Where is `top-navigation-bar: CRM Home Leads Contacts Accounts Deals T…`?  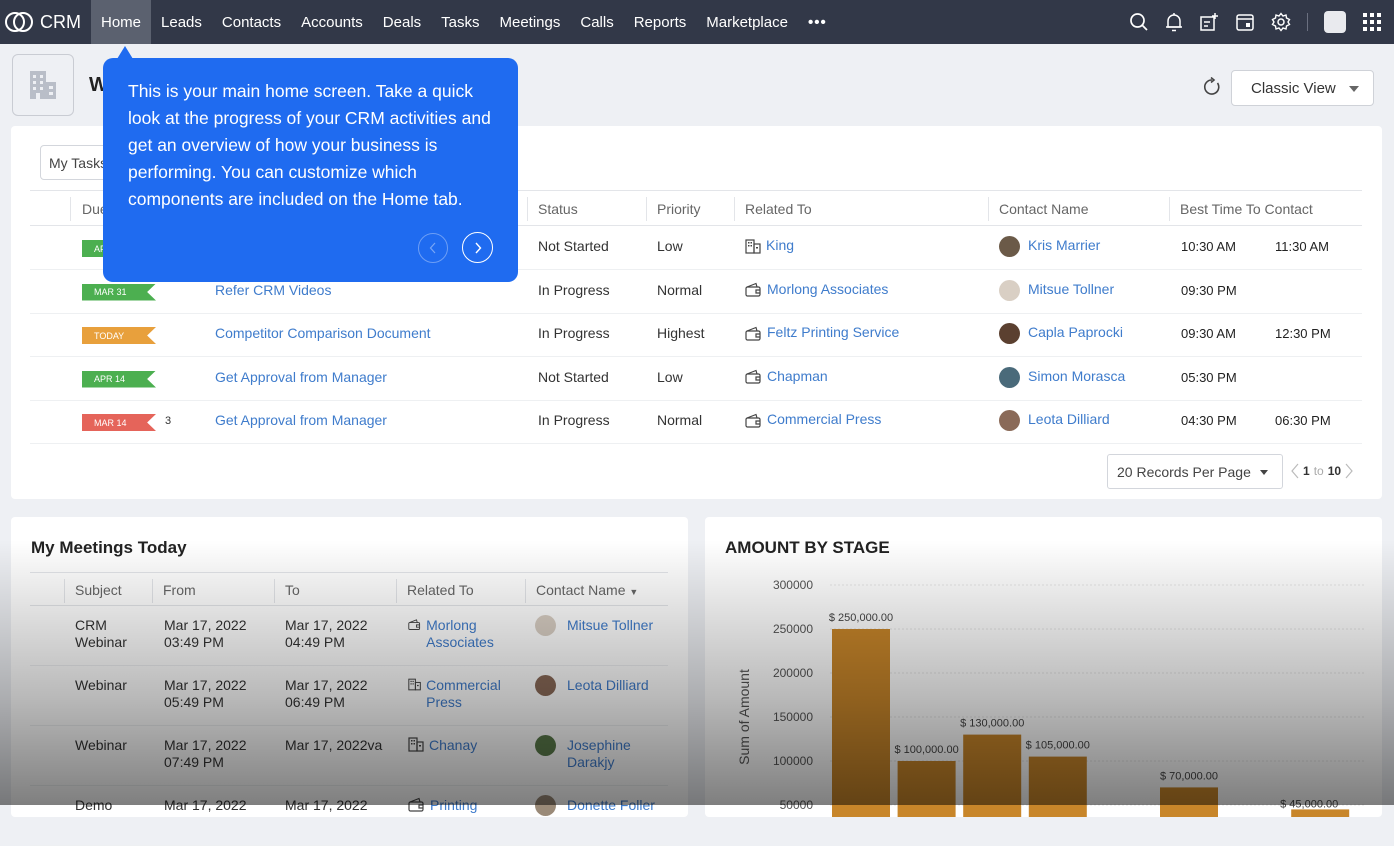 top-navigation-bar: CRM Home Leads Contacts Accounts Deals T… is located at coordinates (697, 22).